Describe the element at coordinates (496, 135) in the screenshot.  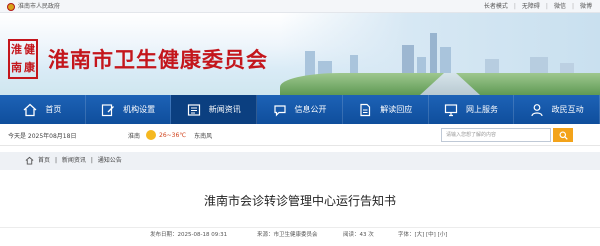
I see `search-input: 请输入您想了解的内容` at that location.